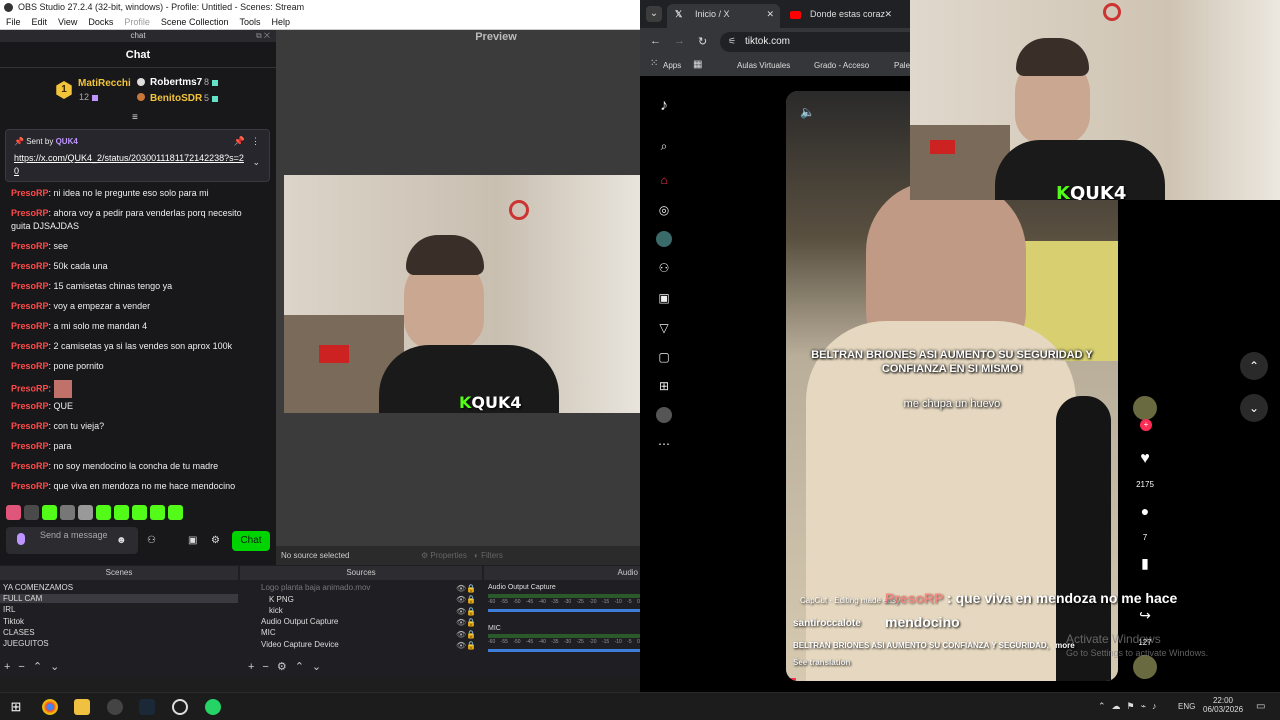 This screenshot has width=1280, height=720. What do you see at coordinates (664, 386) in the screenshot?
I see `upload-icon: ⊞` at bounding box center [664, 386].